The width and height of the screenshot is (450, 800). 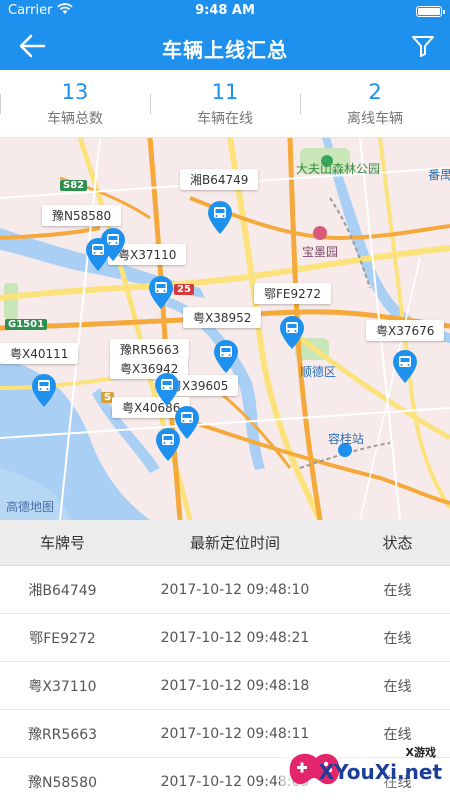 What do you see at coordinates (62, 591) in the screenshot?
I see `row-plate: 湘B64749` at bounding box center [62, 591].